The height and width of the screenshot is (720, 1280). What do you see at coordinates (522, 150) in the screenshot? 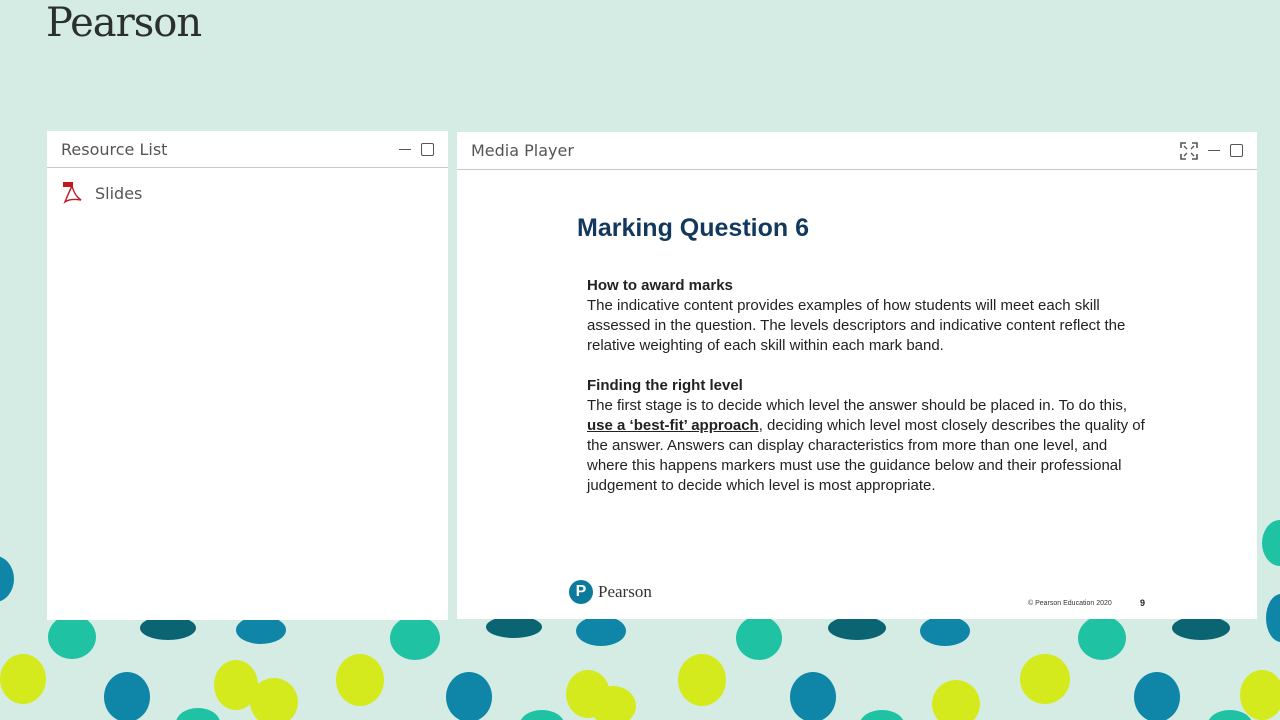
I see `media-player-title: Media Player` at bounding box center [522, 150].